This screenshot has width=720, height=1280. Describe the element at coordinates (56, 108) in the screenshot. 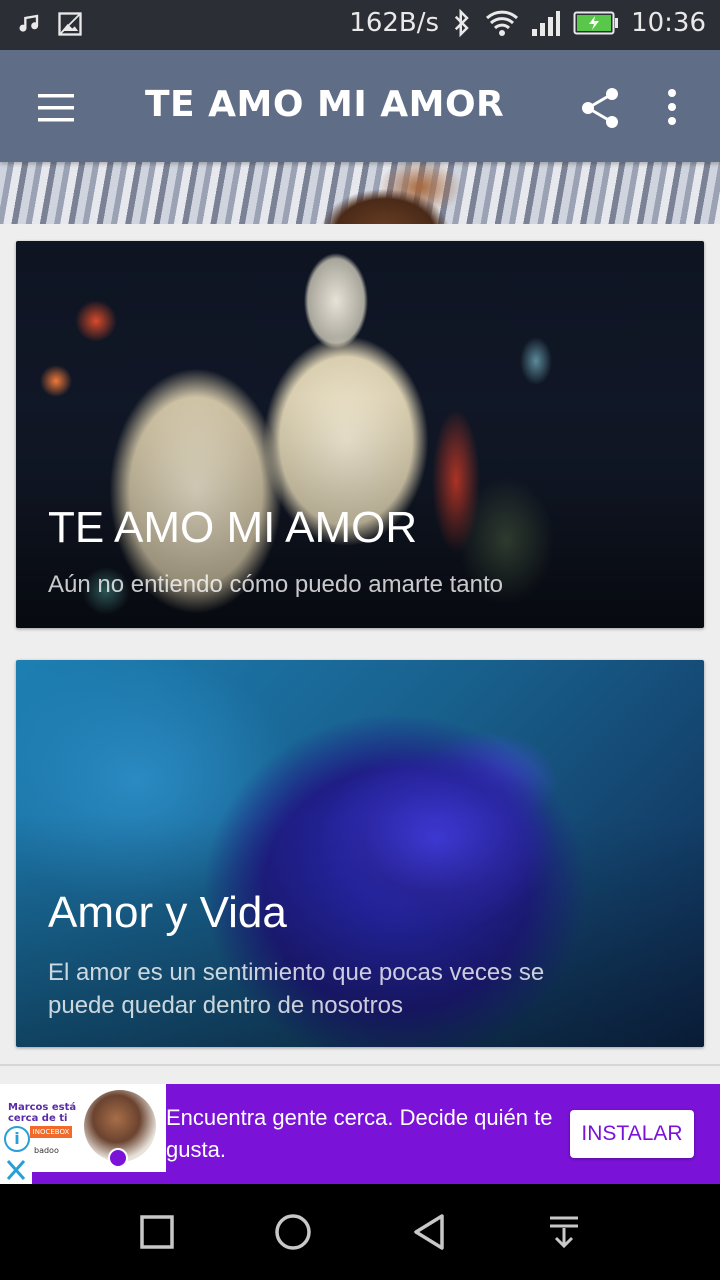

I see `hamburger-menu-icon` at that location.